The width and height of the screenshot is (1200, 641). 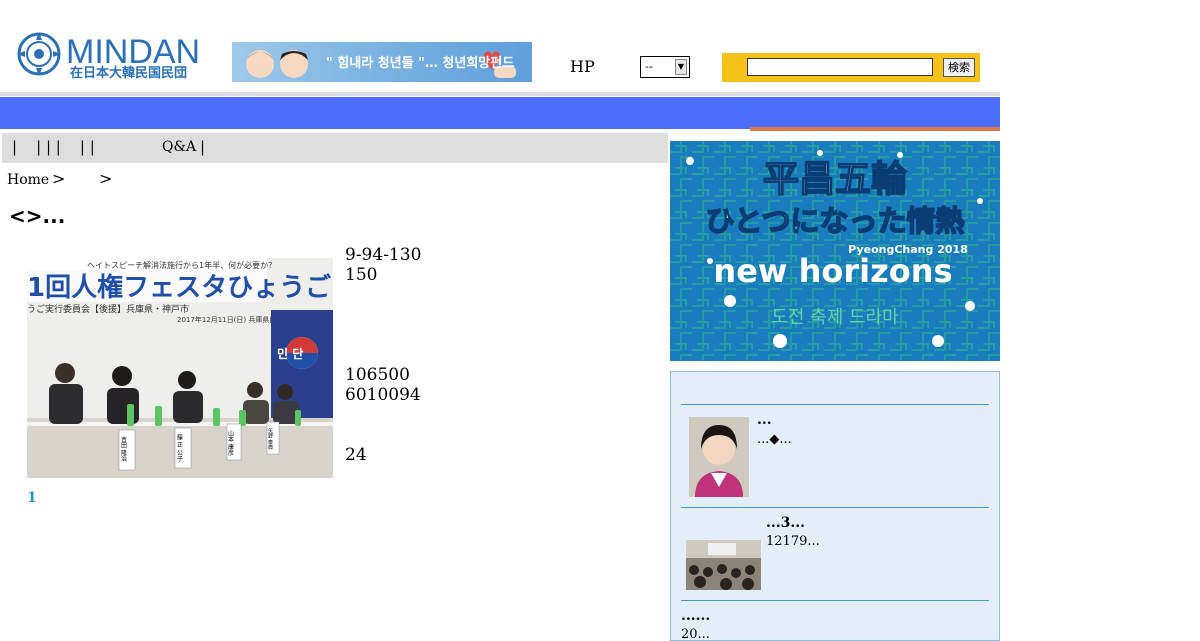 I want to click on mindan-emblem-icon, so click(x=39, y=54).